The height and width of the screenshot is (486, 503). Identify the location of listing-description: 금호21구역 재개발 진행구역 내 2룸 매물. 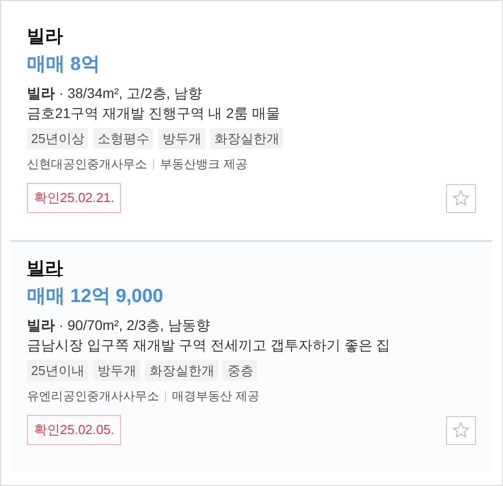
(154, 113).